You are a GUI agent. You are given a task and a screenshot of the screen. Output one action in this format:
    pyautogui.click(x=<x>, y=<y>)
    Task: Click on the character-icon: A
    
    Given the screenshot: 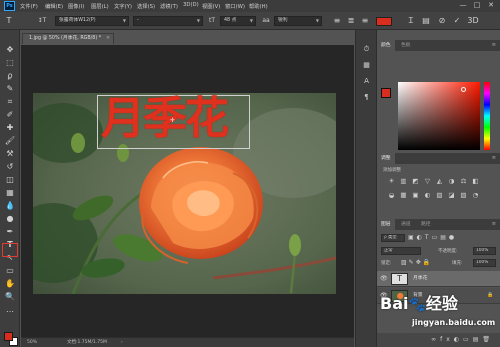 What is the action you would take?
    pyautogui.click(x=366, y=81)
    